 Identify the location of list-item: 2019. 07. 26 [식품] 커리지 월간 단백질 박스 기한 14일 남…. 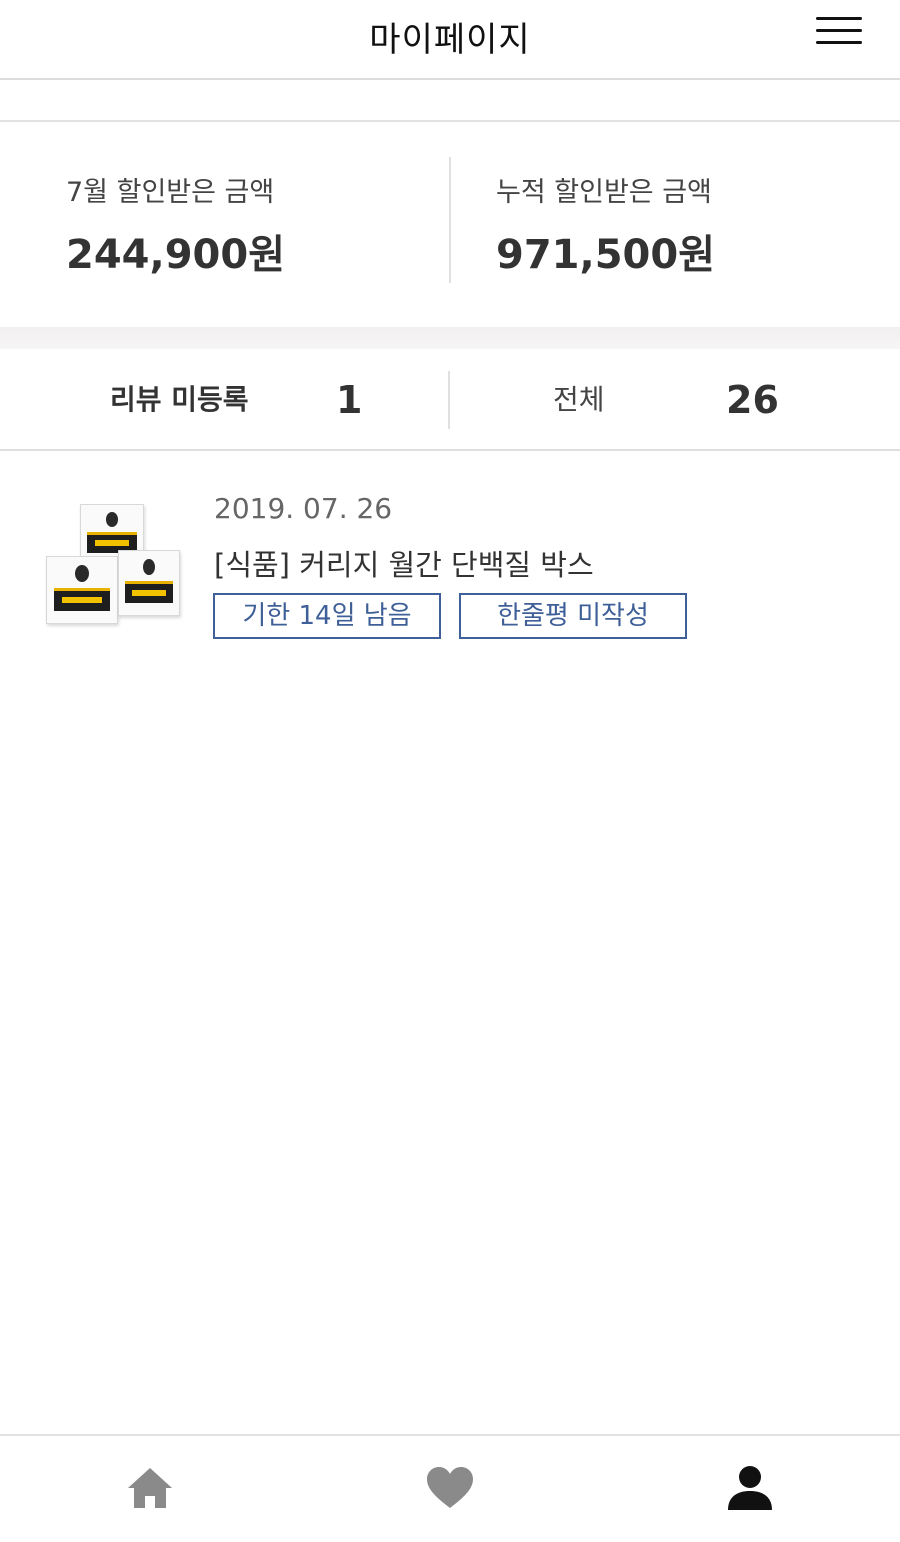
(450, 570).